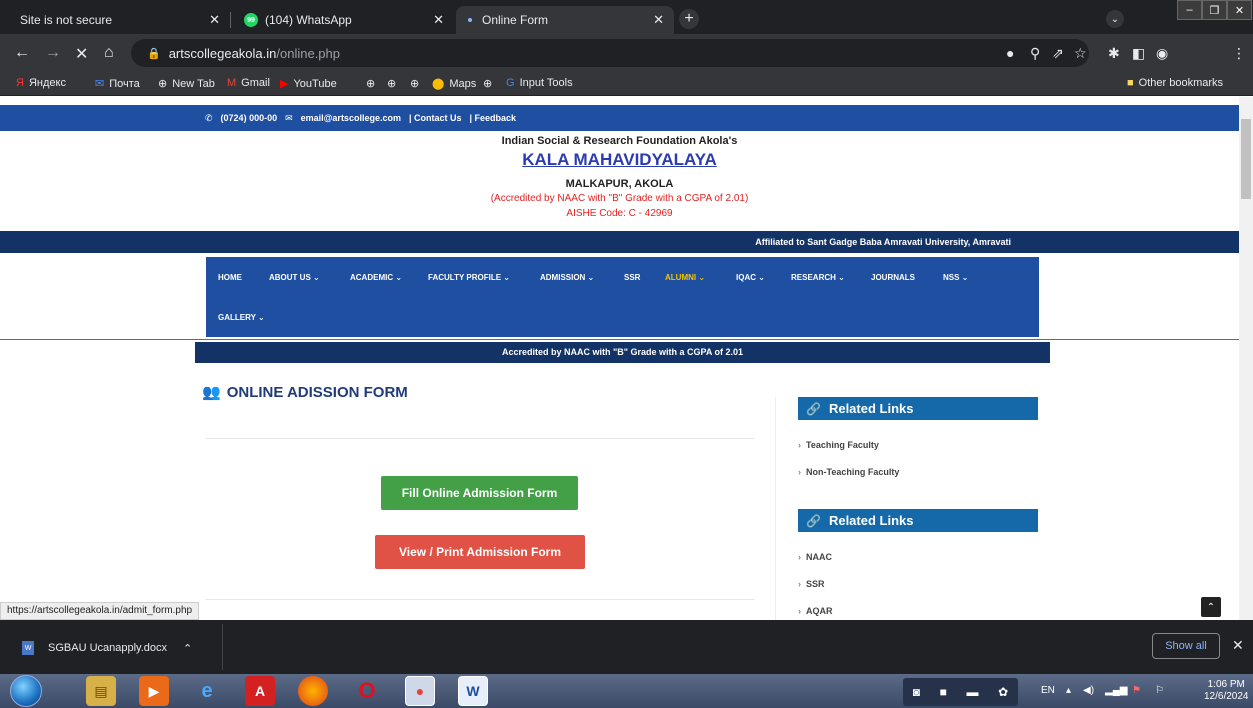  I want to click on feedback-link: | Feedback, so click(493, 118).